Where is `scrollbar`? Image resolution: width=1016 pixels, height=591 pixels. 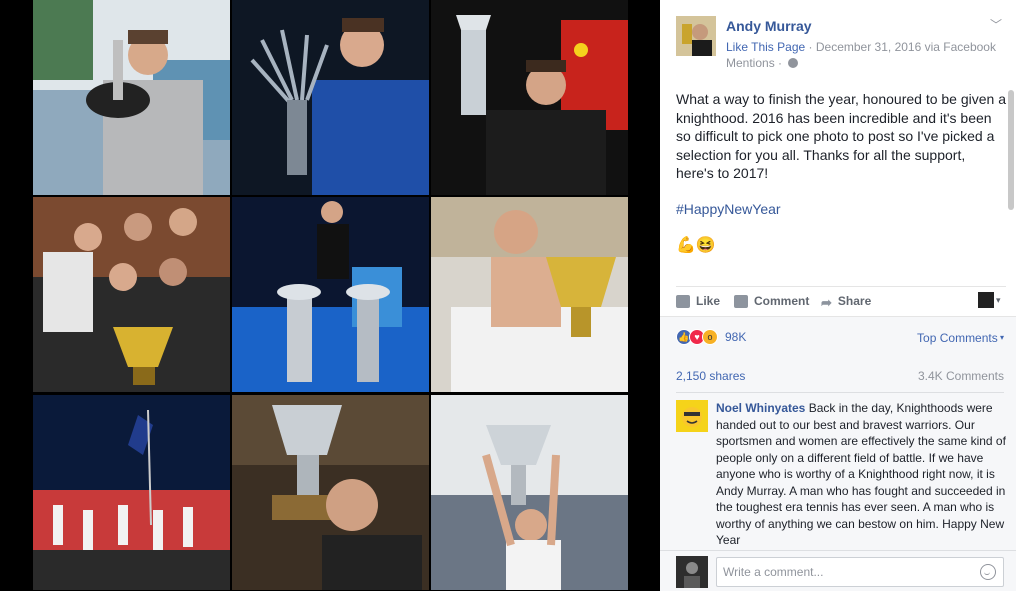 scrollbar is located at coordinates (1011, 150).